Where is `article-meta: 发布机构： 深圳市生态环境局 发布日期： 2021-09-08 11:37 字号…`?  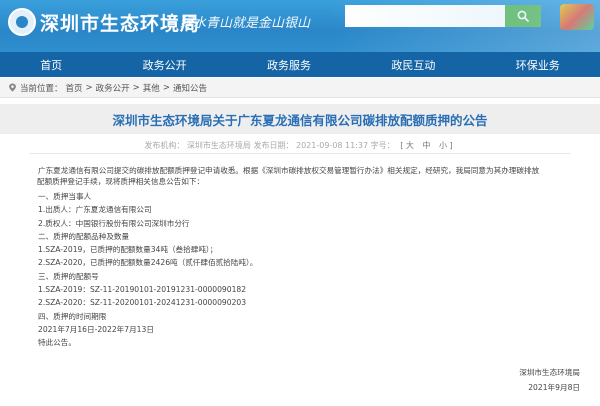
article-meta: 发布机构： 深圳市生态环境局 发布日期： 2021-09-08 11:37 字号… is located at coordinates (300, 145).